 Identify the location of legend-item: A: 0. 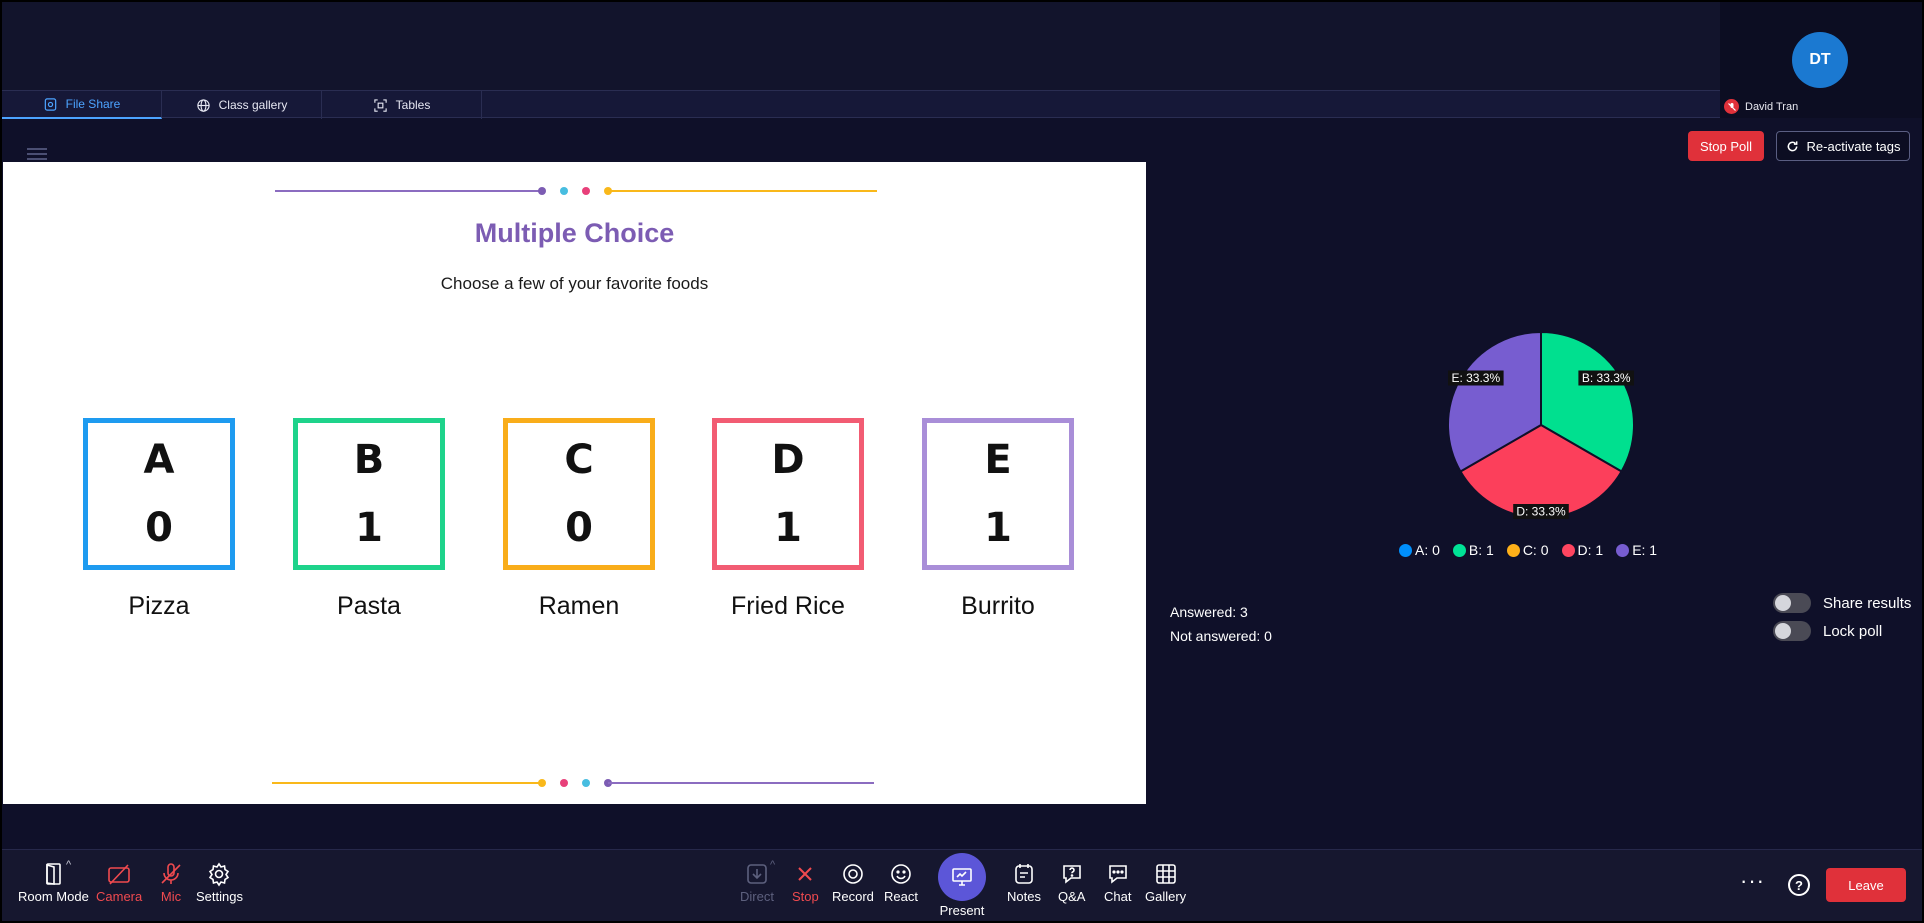
(1419, 550).